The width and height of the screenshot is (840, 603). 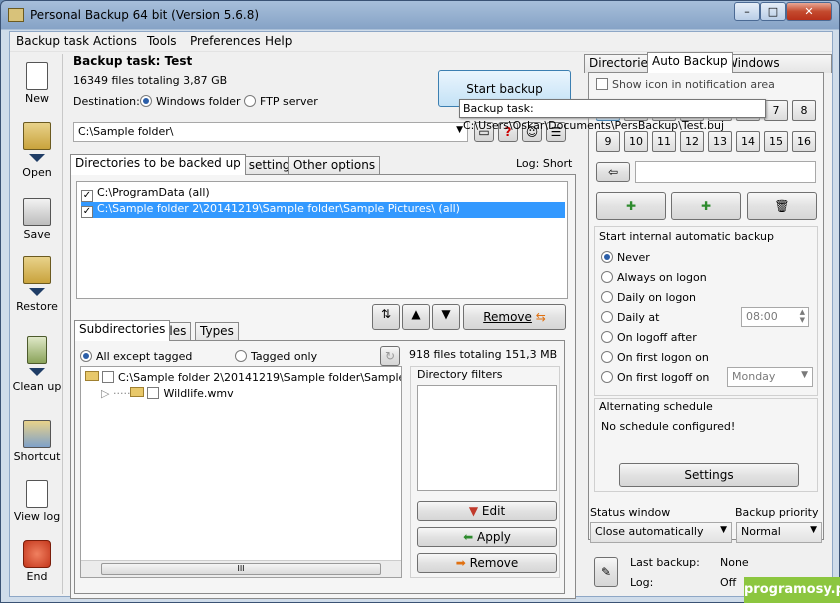 I want to click on menu-help: Help, so click(x=278, y=41).